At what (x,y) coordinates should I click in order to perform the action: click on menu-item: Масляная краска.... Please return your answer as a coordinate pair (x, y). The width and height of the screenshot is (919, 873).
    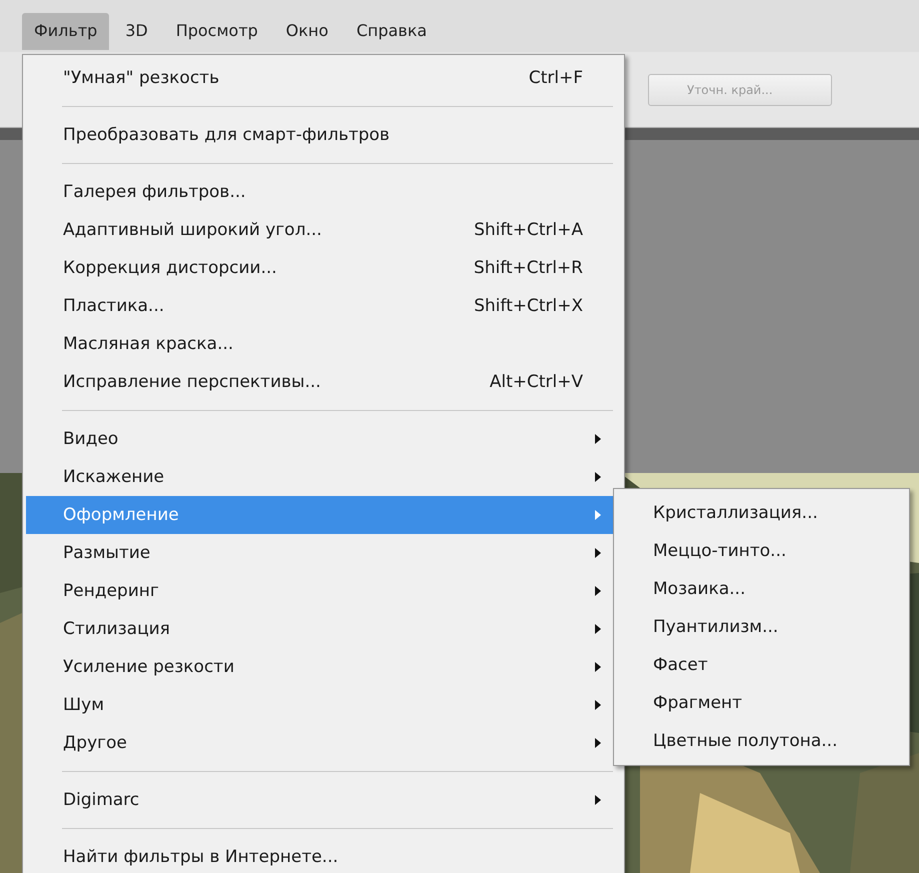
    Looking at the image, I should click on (323, 344).